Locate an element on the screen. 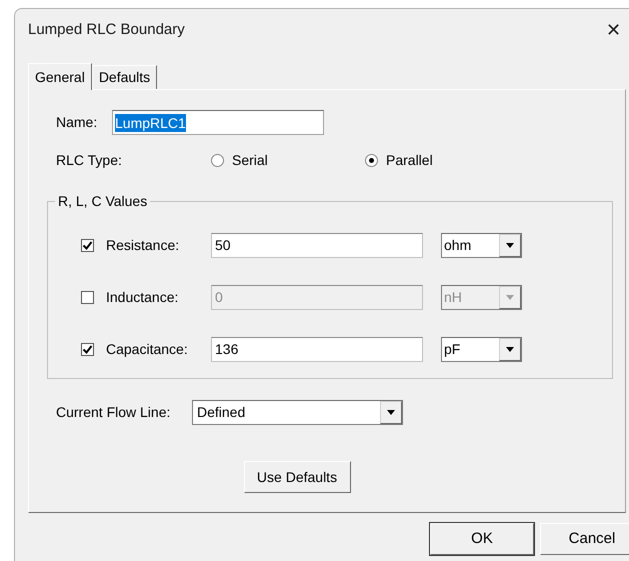  radio-label: Parallel is located at coordinates (409, 160).